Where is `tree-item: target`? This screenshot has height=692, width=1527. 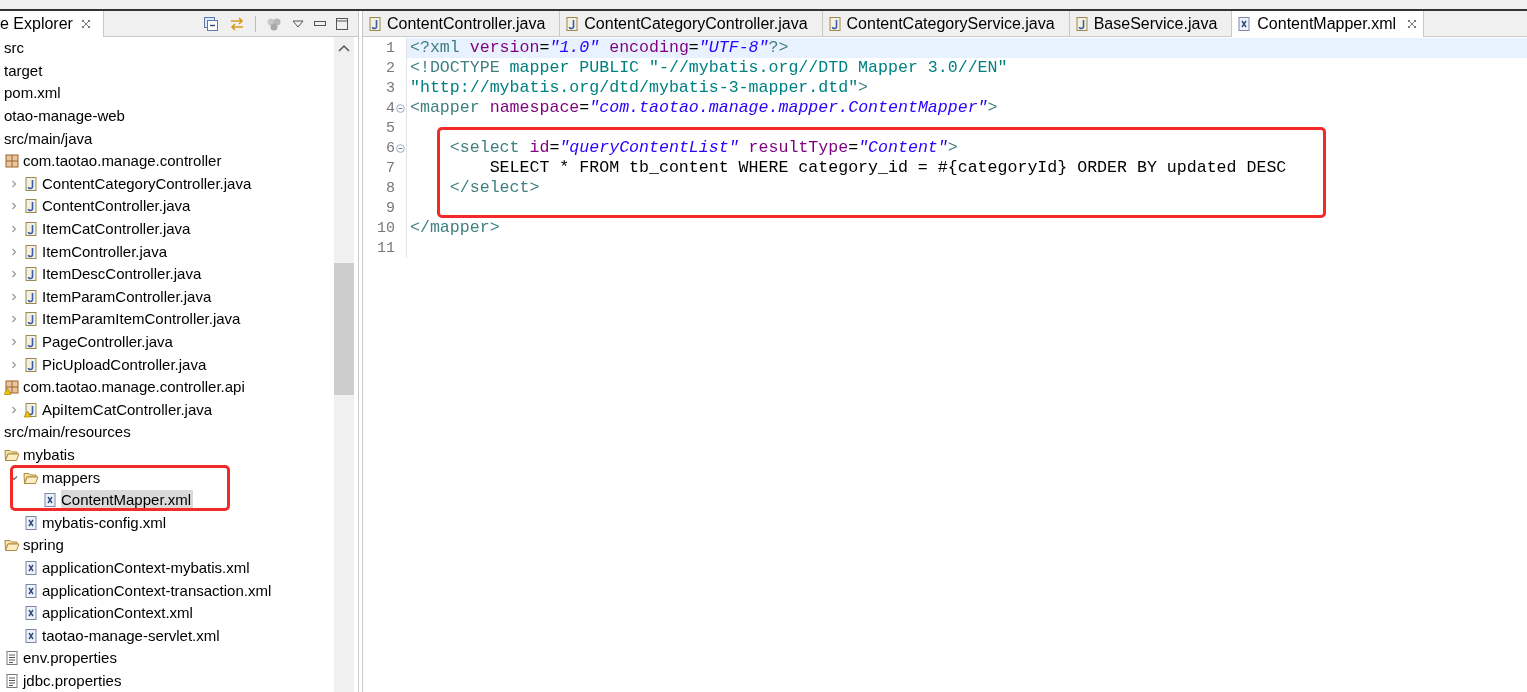
tree-item: target is located at coordinates (22, 71).